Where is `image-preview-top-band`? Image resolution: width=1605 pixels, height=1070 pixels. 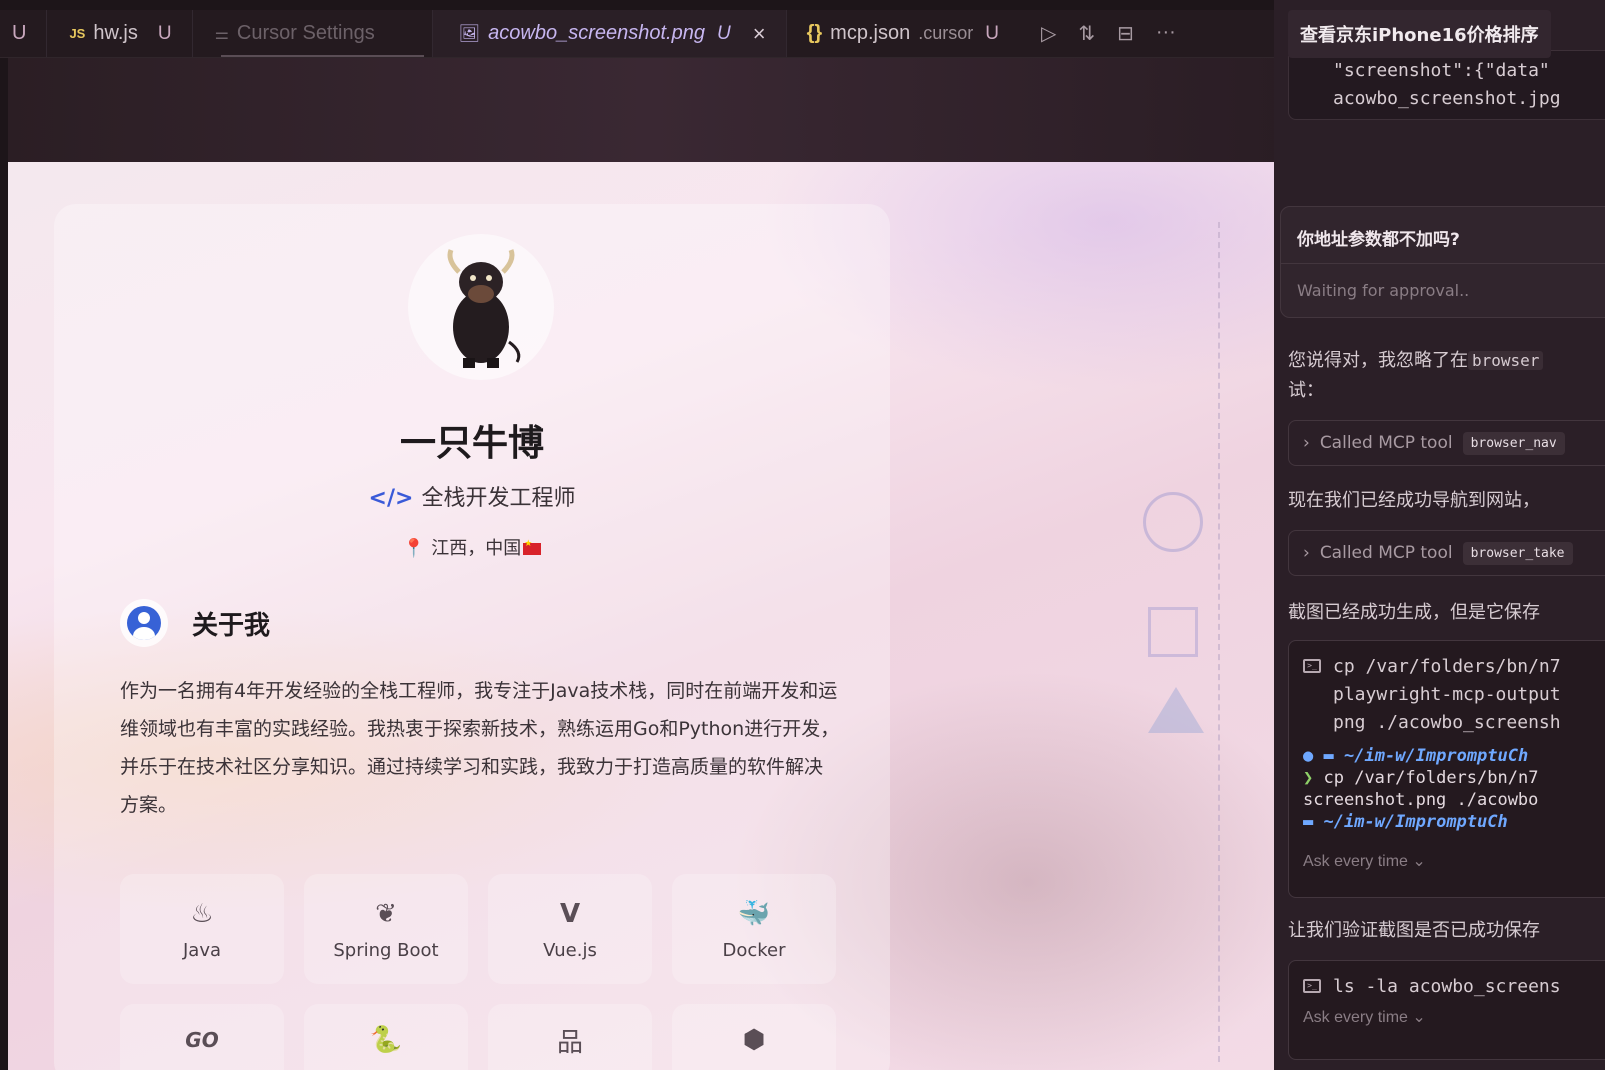 image-preview-top-band is located at coordinates (649, 110).